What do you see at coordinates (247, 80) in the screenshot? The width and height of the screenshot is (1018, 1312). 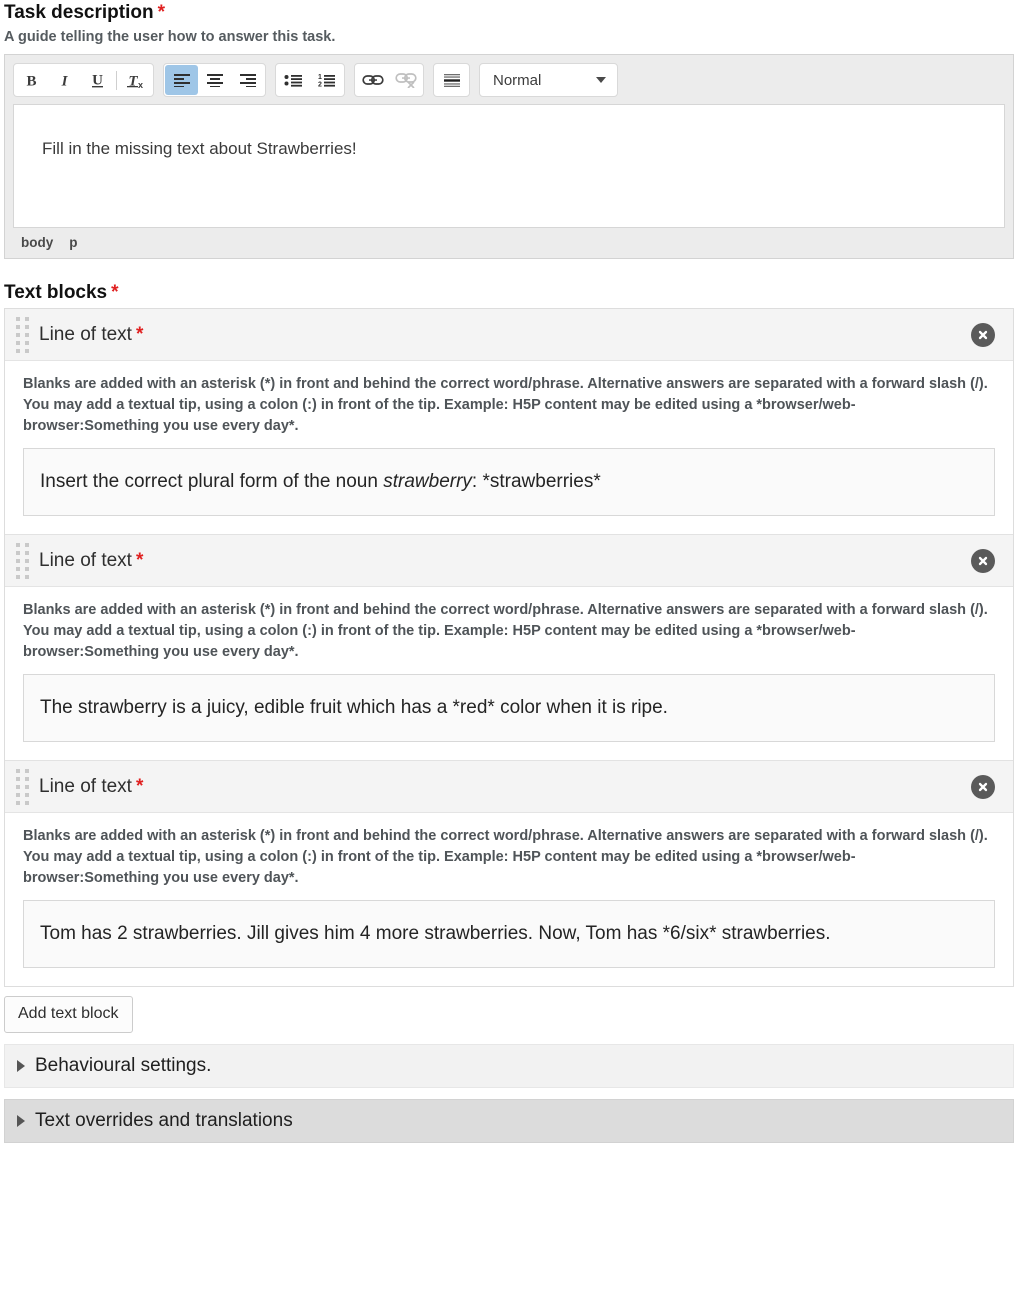 I see `align-right-icon` at bounding box center [247, 80].